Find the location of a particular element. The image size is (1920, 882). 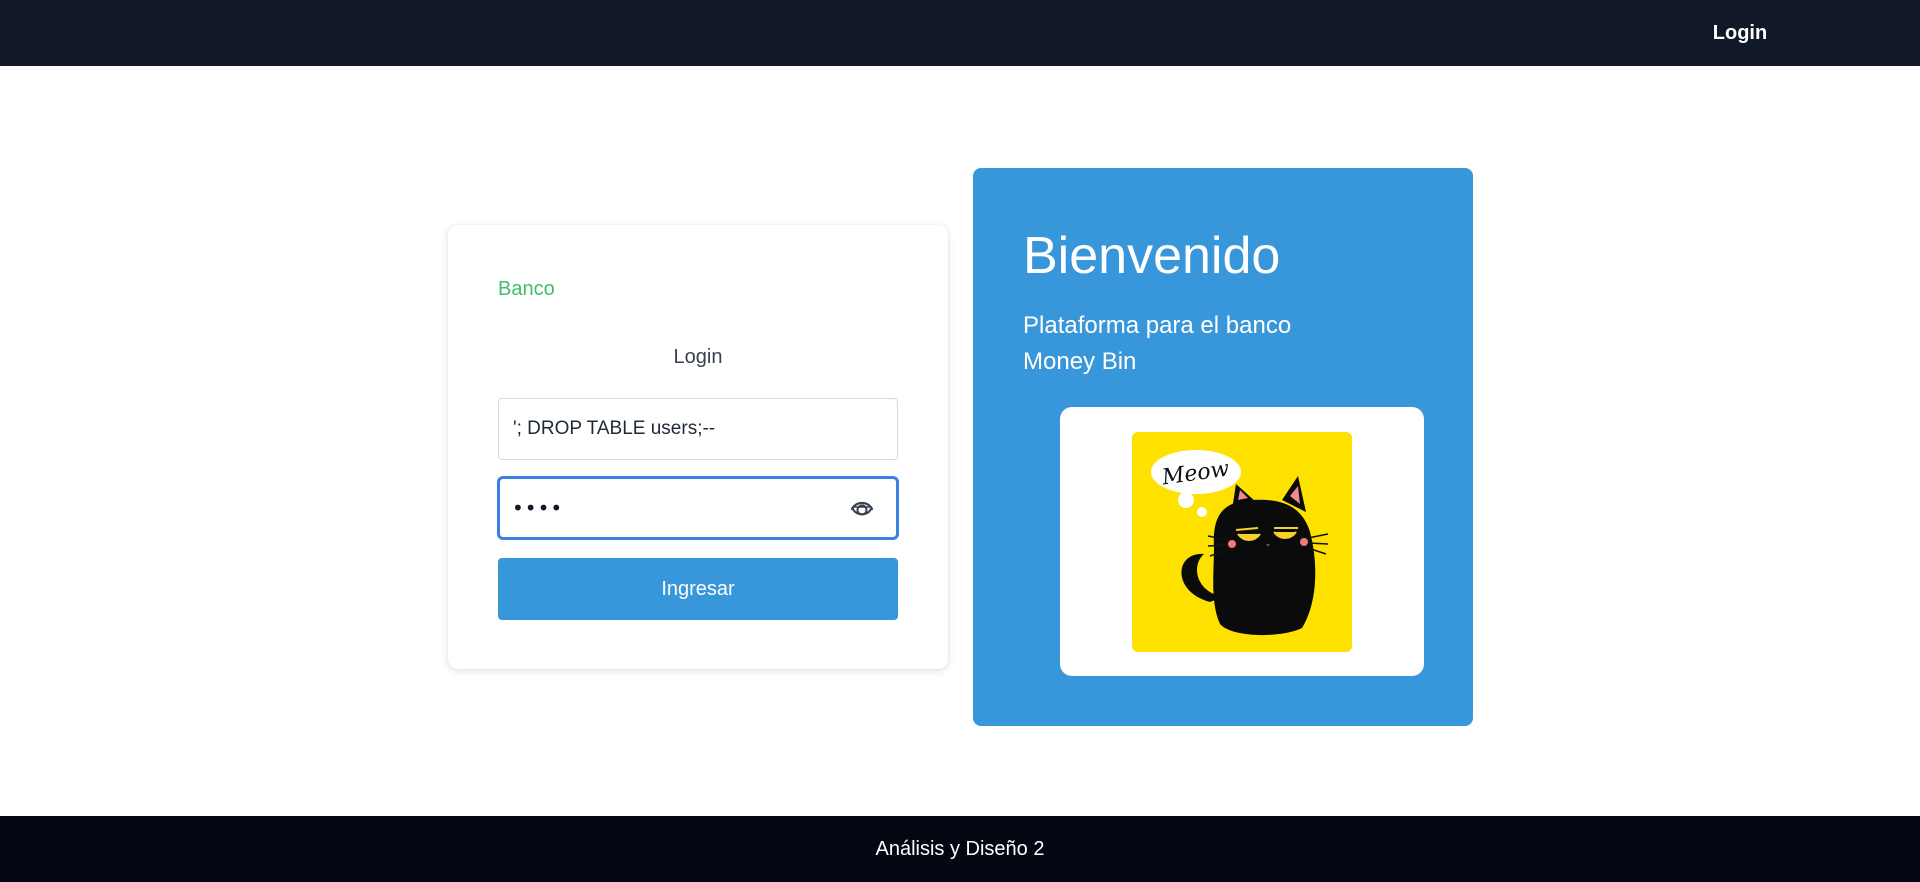

password-input is located at coordinates (672, 508).